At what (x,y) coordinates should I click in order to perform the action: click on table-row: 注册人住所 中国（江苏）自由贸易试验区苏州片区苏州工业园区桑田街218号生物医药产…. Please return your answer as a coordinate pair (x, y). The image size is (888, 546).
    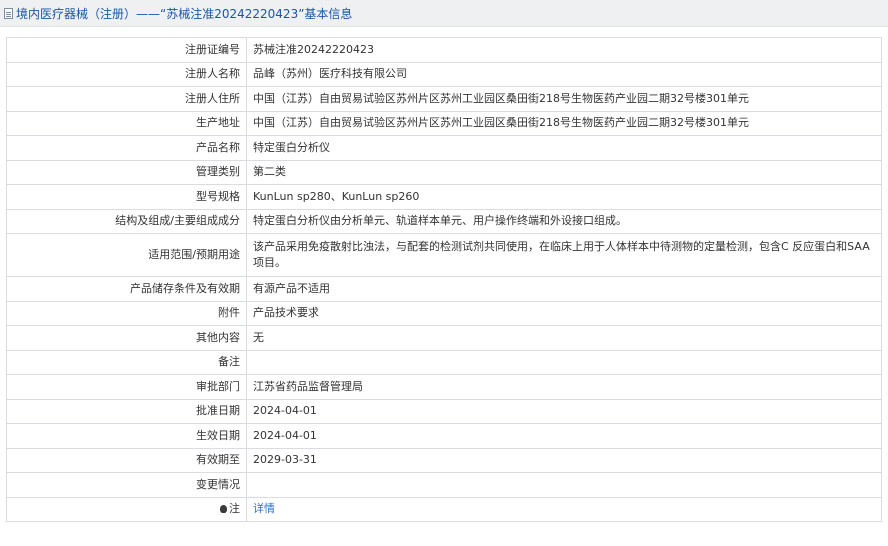
    Looking at the image, I should click on (444, 99).